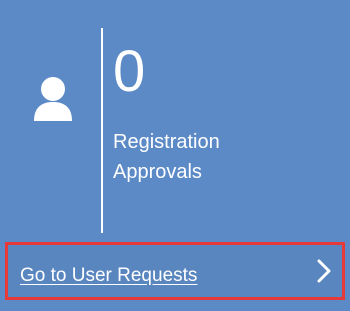 This screenshot has height=311, width=350. I want to click on user-icon, so click(53, 99).